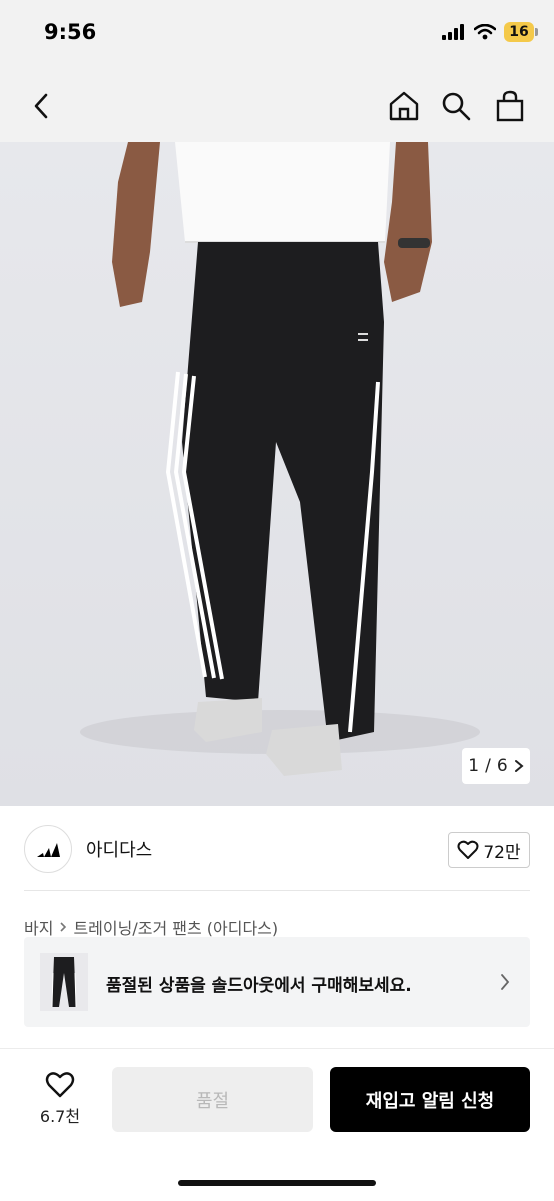  I want to click on wishlist-count: 6.7천, so click(60, 1116).